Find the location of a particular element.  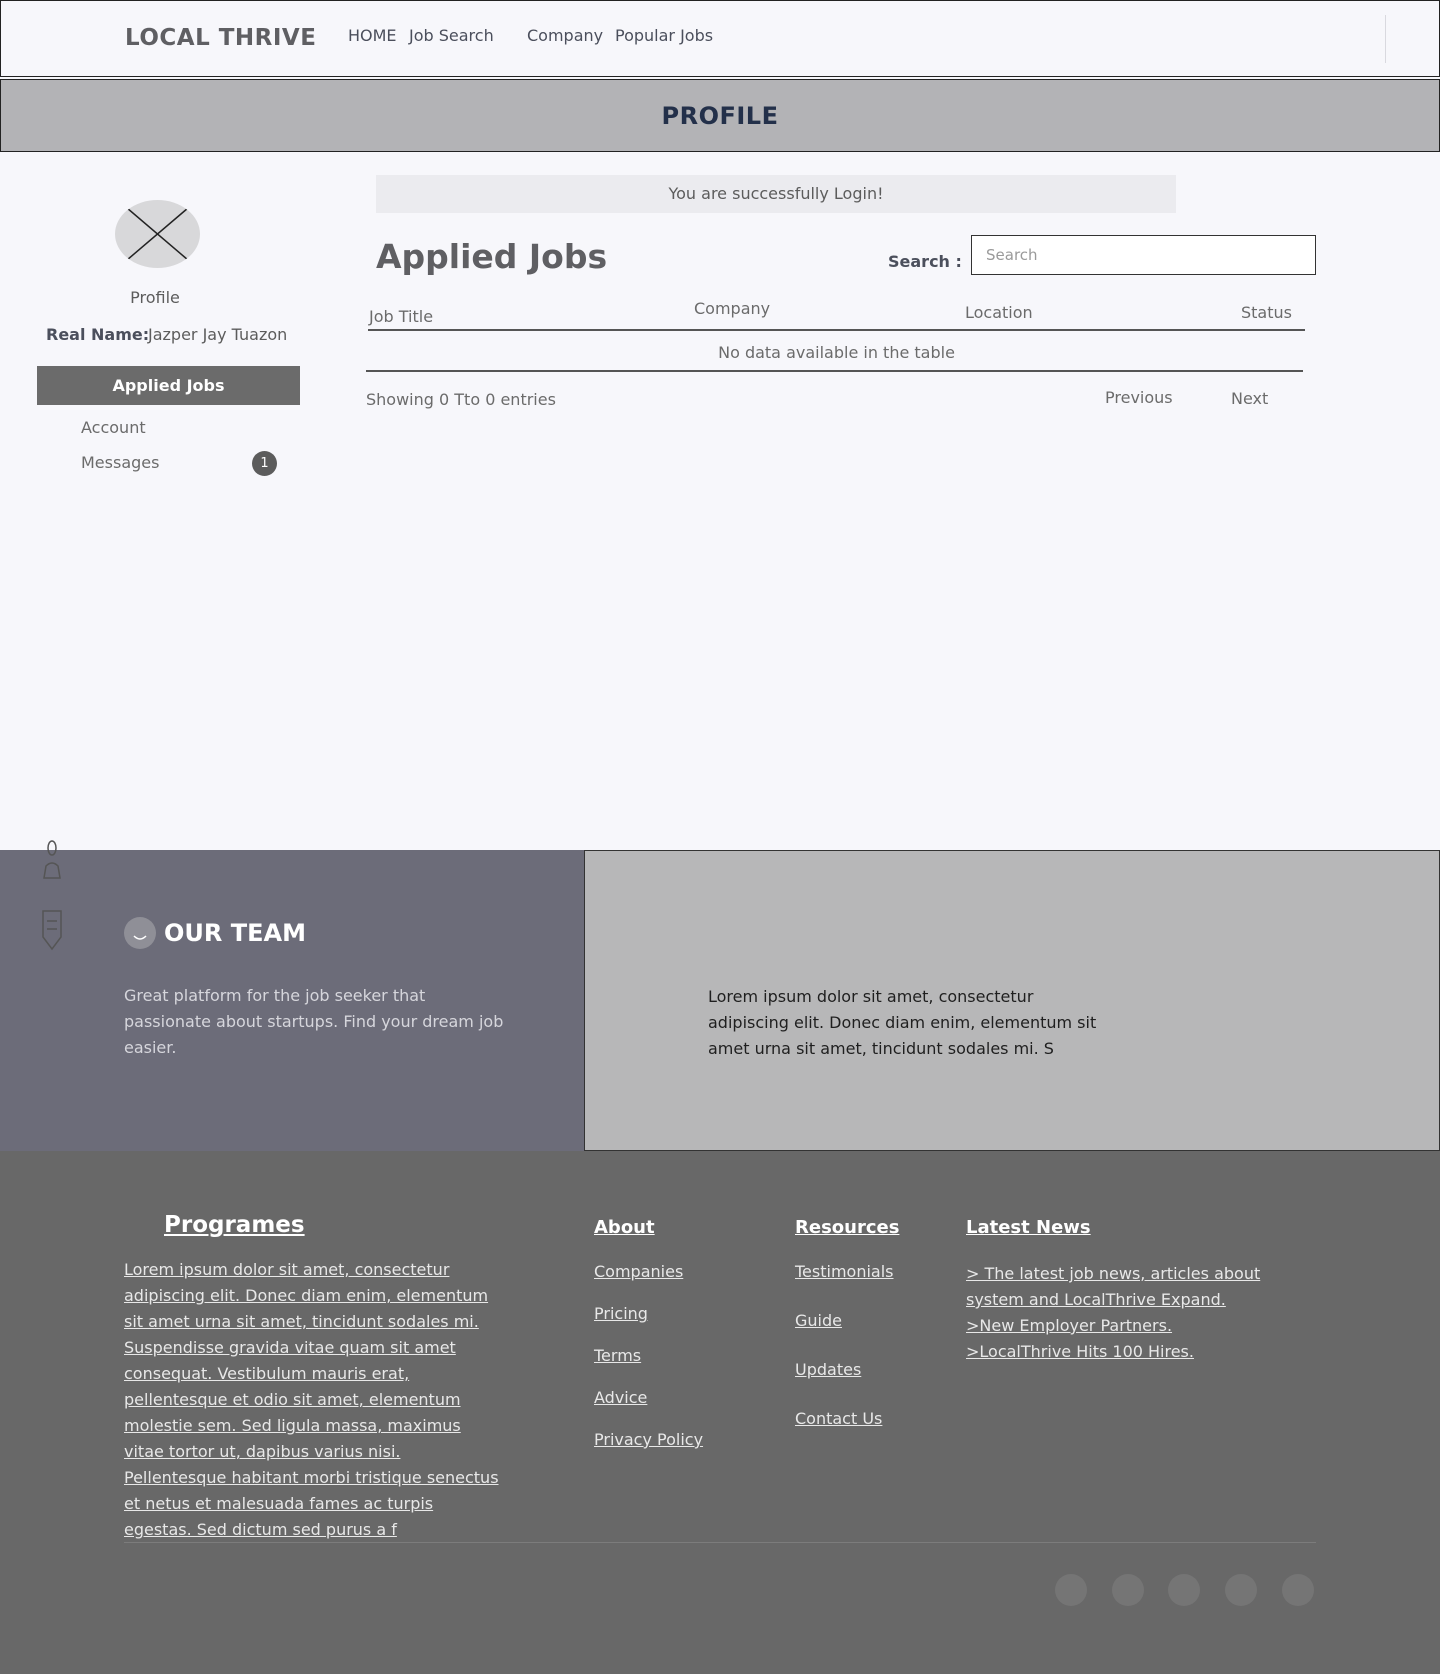

brand-logo: LOCAL THRIVE is located at coordinates (220, 38).